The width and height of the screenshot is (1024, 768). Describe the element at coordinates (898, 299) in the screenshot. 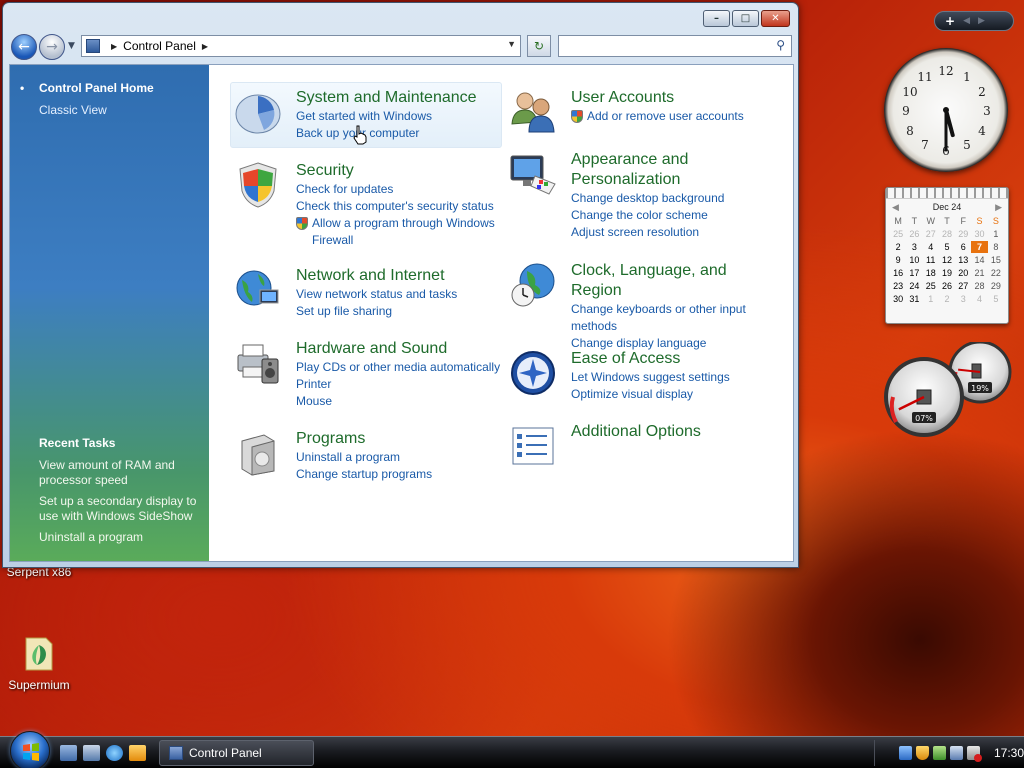

I see `calendar-day: 30` at that location.